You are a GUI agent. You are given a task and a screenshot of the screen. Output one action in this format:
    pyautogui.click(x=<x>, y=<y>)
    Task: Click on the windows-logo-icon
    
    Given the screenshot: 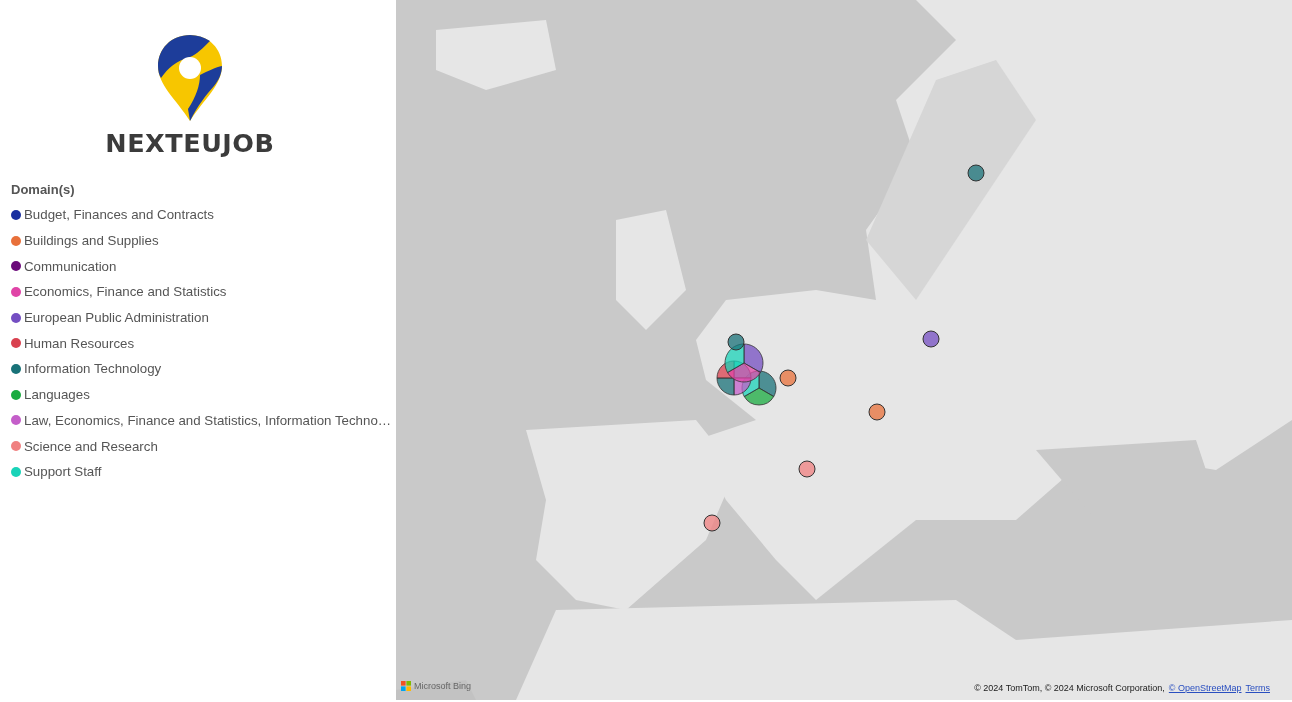 What is the action you would take?
    pyautogui.click(x=406, y=686)
    